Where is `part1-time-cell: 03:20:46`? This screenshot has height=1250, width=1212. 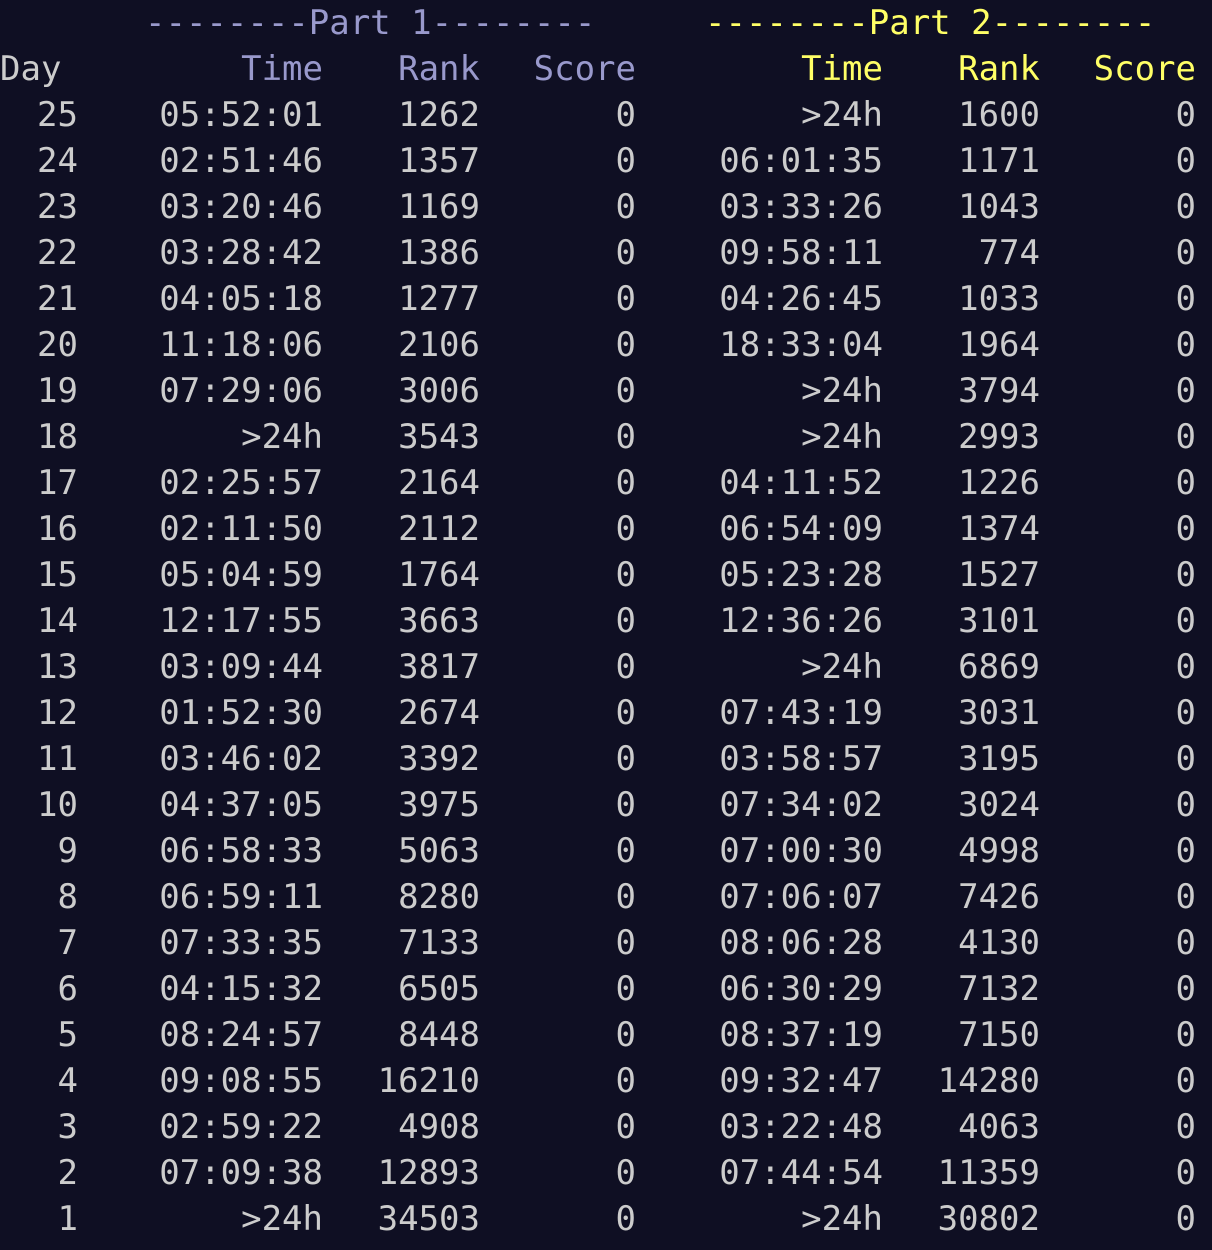
part1-time-cell: 03:20:46 is located at coordinates (241, 207).